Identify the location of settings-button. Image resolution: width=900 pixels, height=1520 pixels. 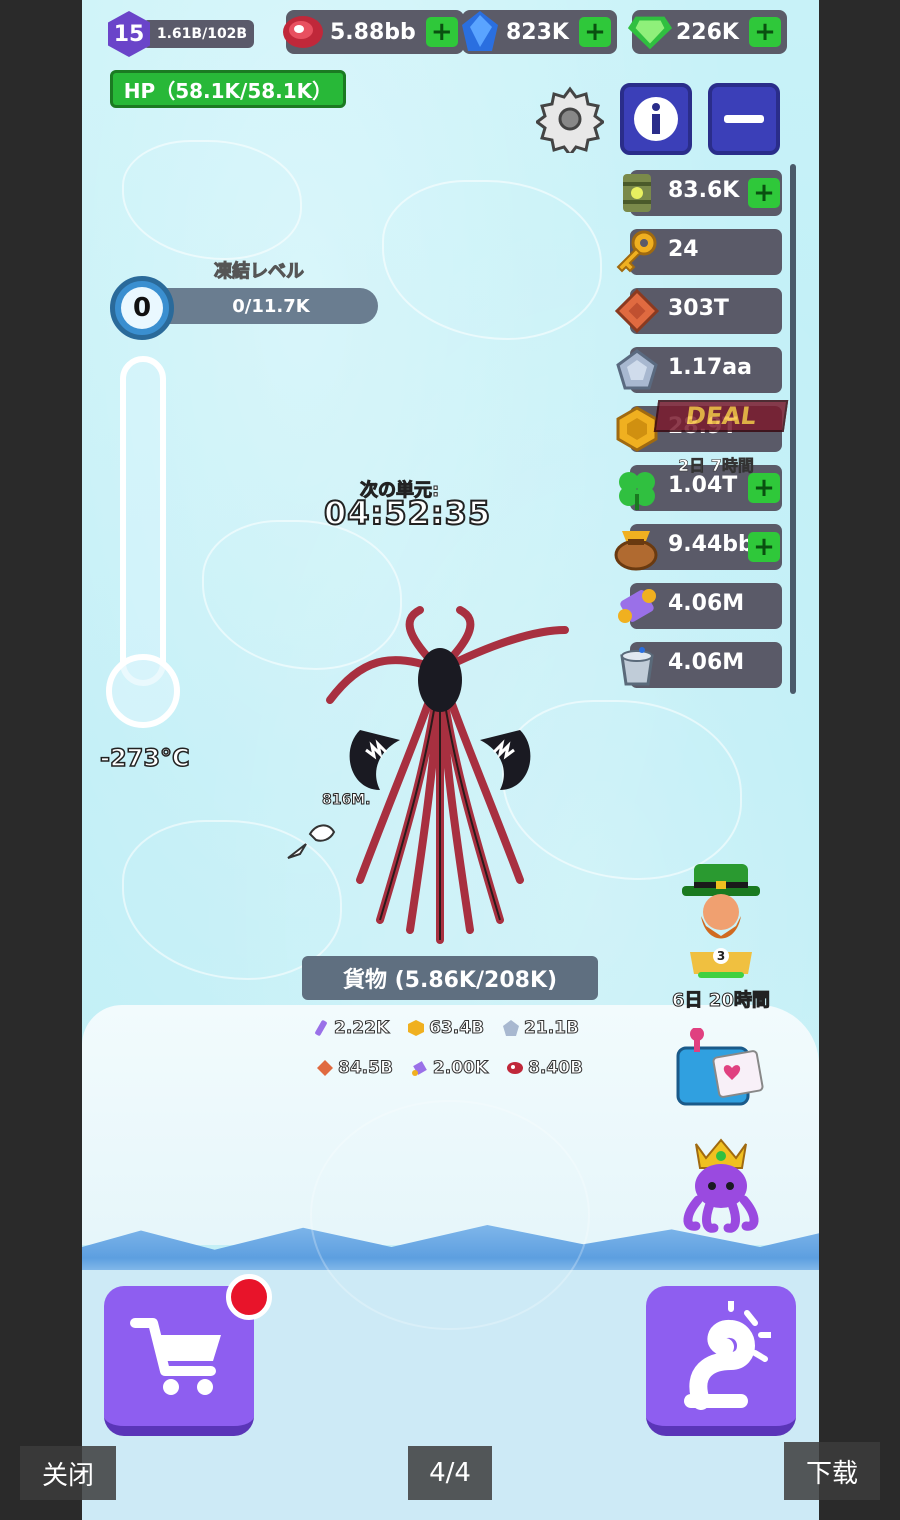
(570, 119).